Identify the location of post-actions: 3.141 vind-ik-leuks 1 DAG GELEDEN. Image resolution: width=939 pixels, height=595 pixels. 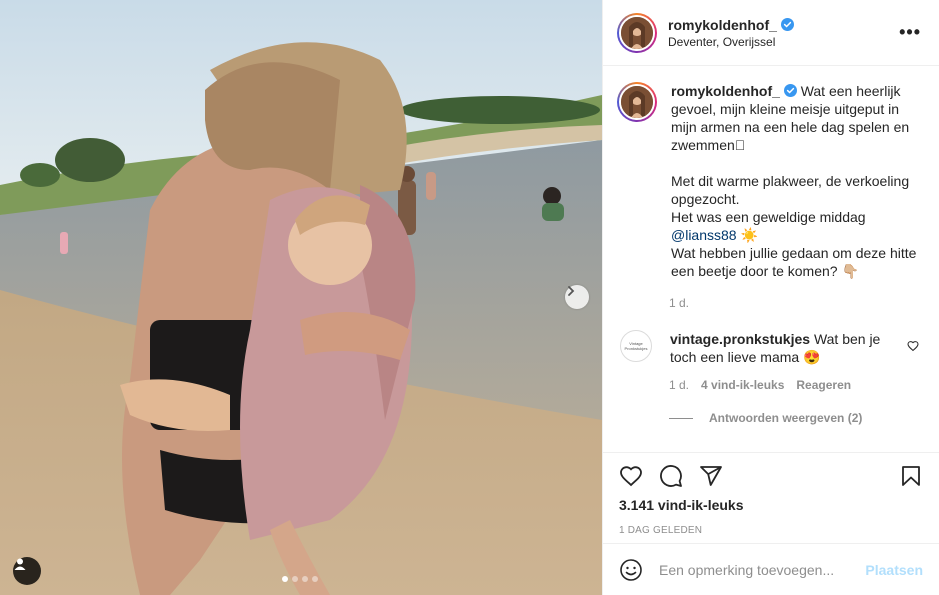
(771, 498).